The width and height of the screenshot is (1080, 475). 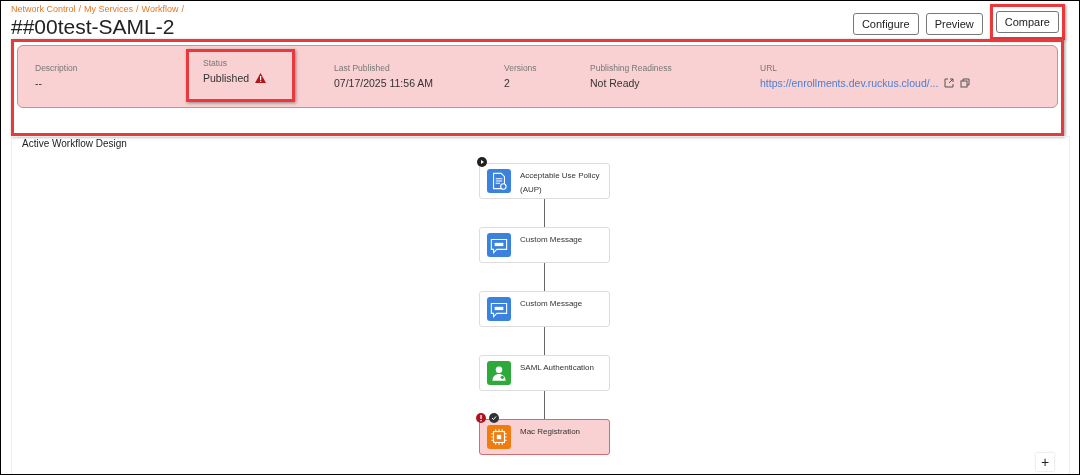 I want to click on field-value: --, so click(x=38, y=83).